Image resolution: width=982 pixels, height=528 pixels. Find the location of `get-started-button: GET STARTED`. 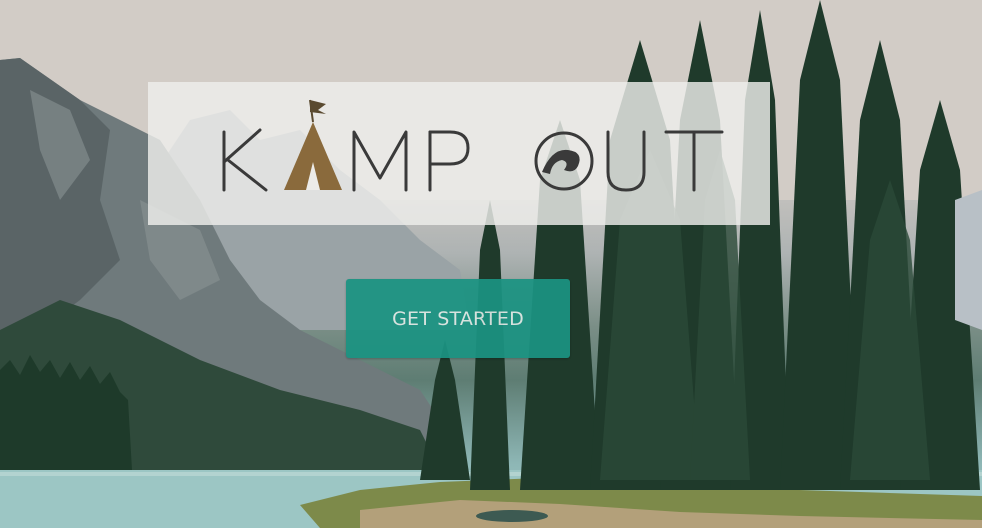

get-started-button: GET STARTED is located at coordinates (458, 318).